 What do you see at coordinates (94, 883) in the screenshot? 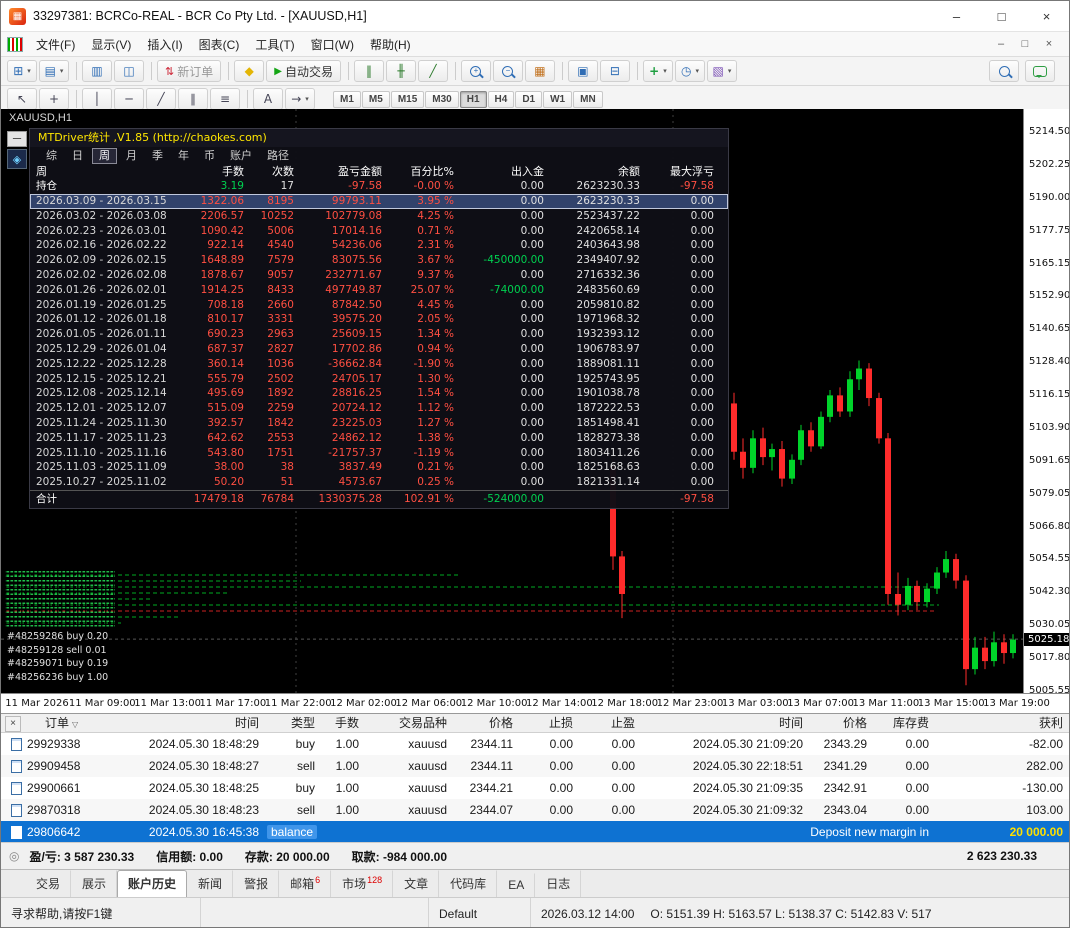
I see `tab-exposure: 展示` at bounding box center [94, 883].